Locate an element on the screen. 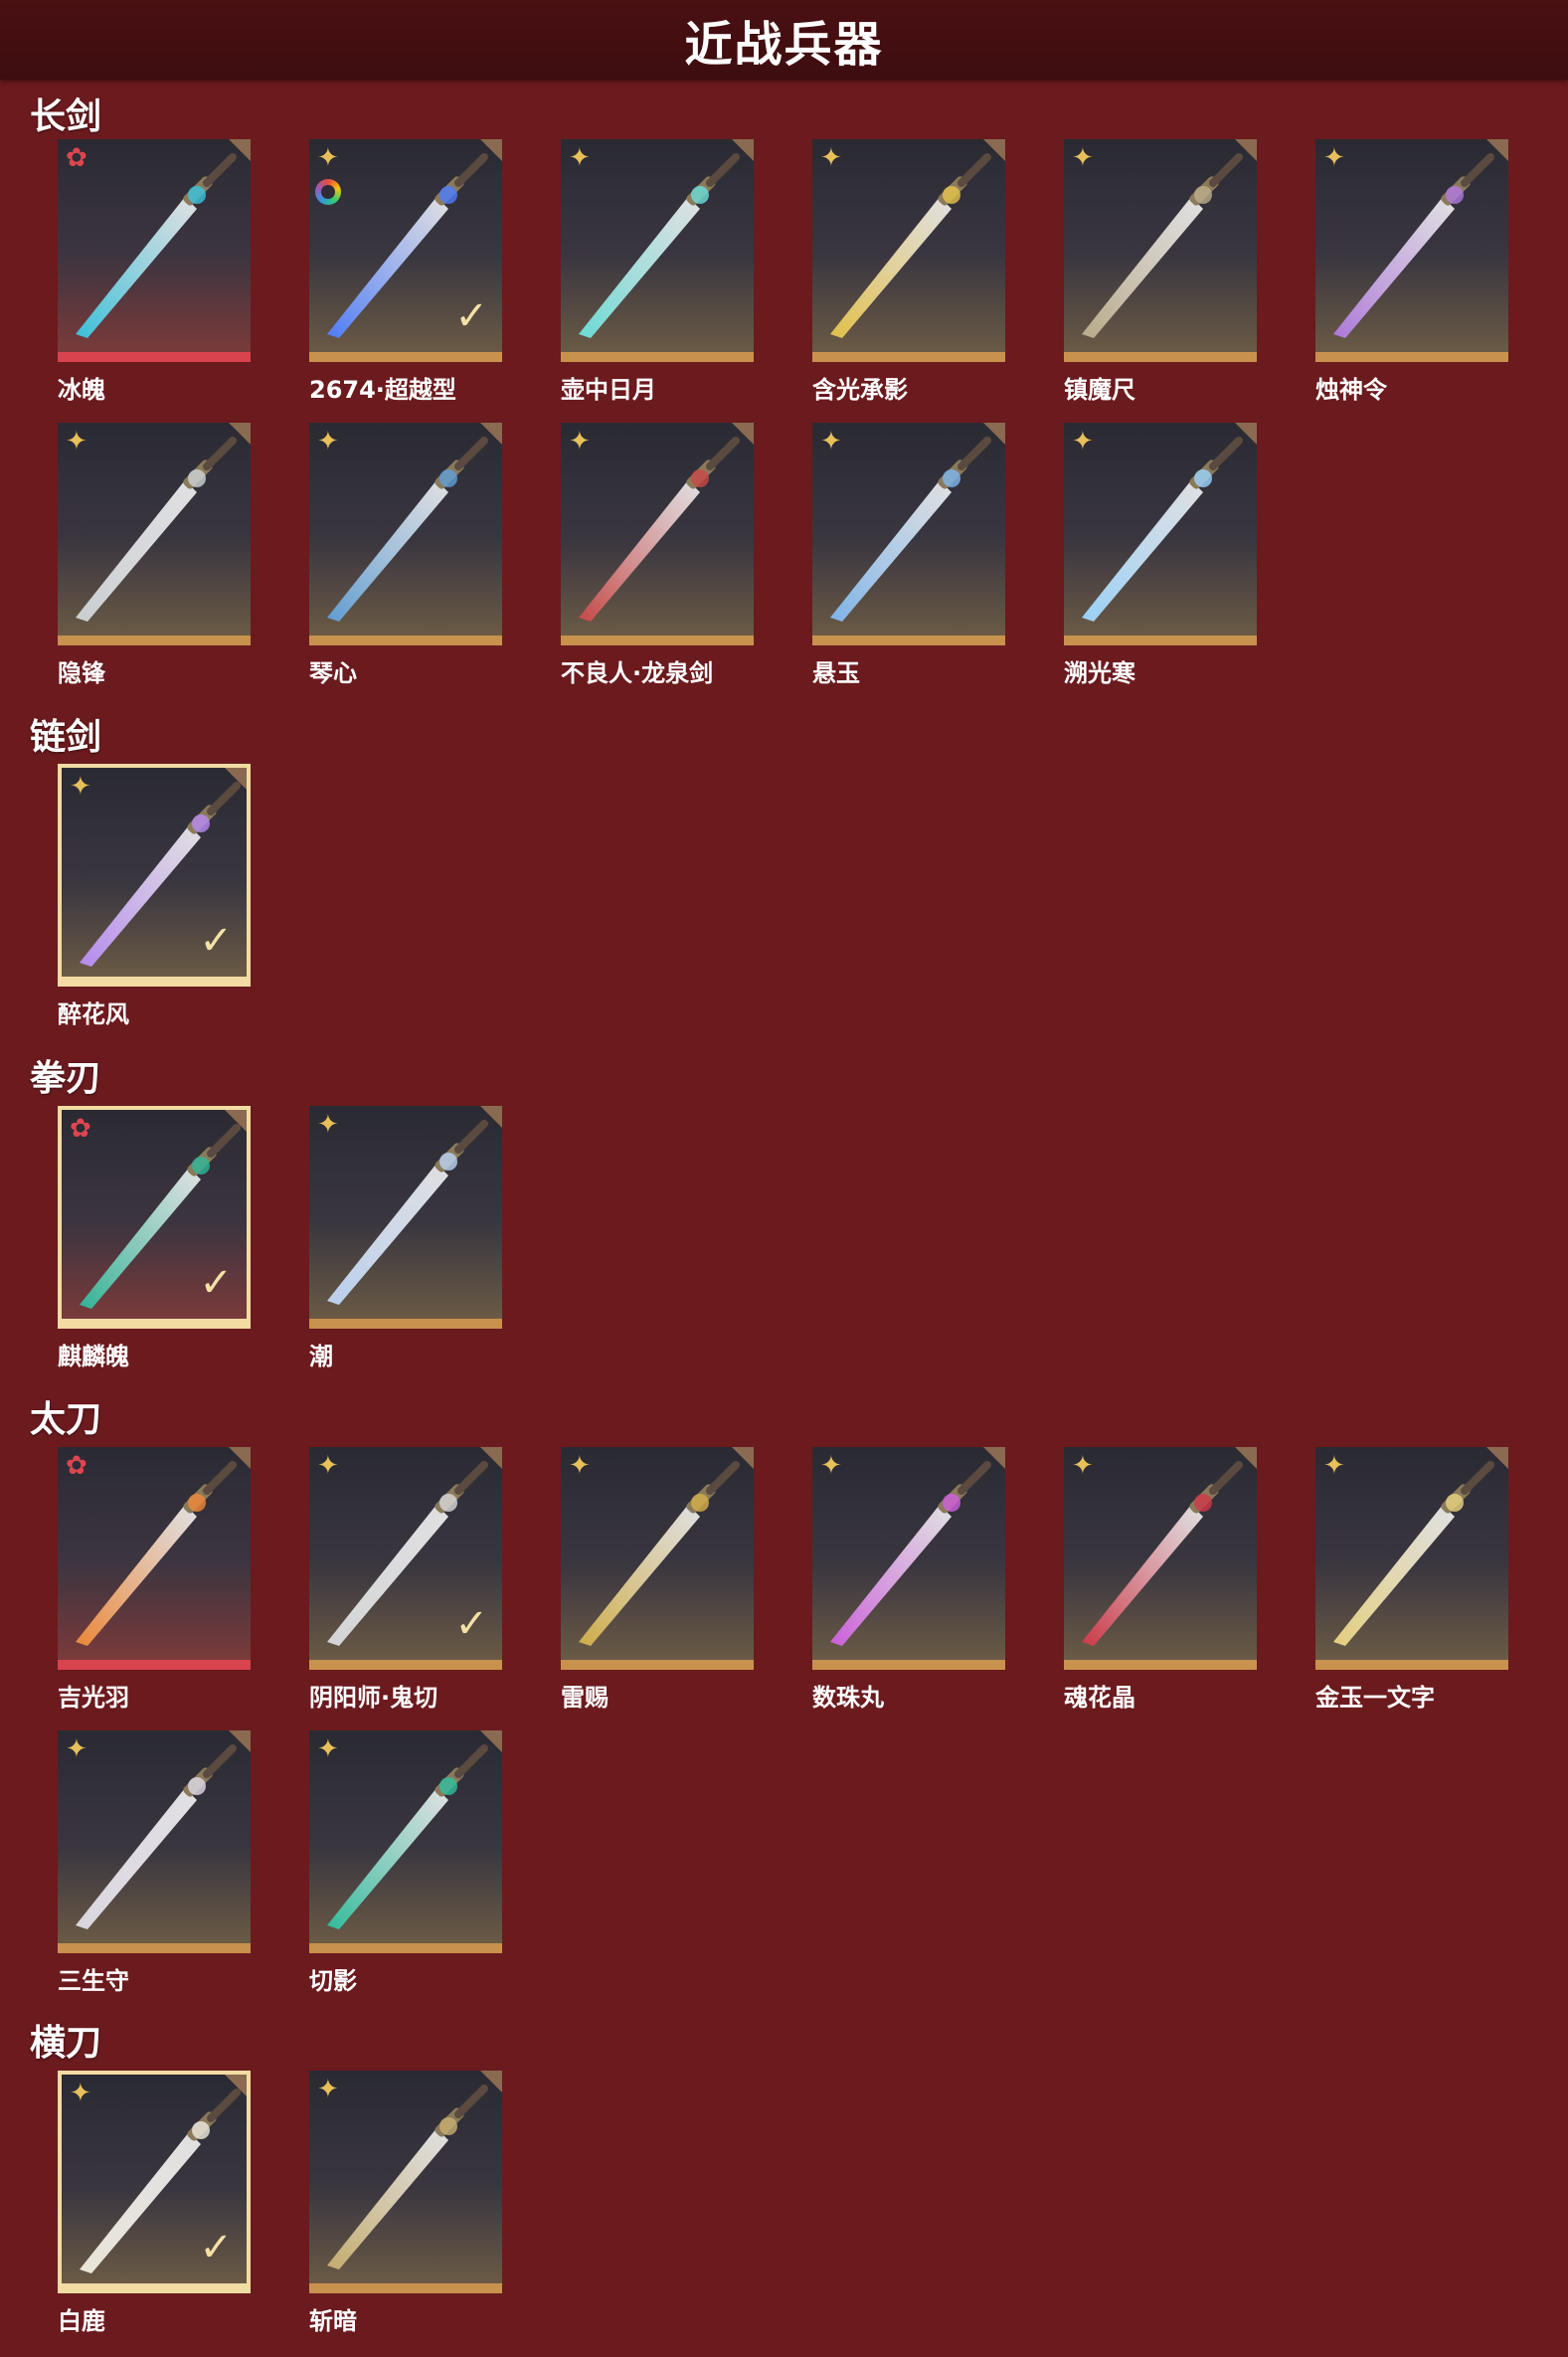 The width and height of the screenshot is (1568, 2357). weapon-card-longsword-6: ✦ 隐锋 is located at coordinates (155, 555).